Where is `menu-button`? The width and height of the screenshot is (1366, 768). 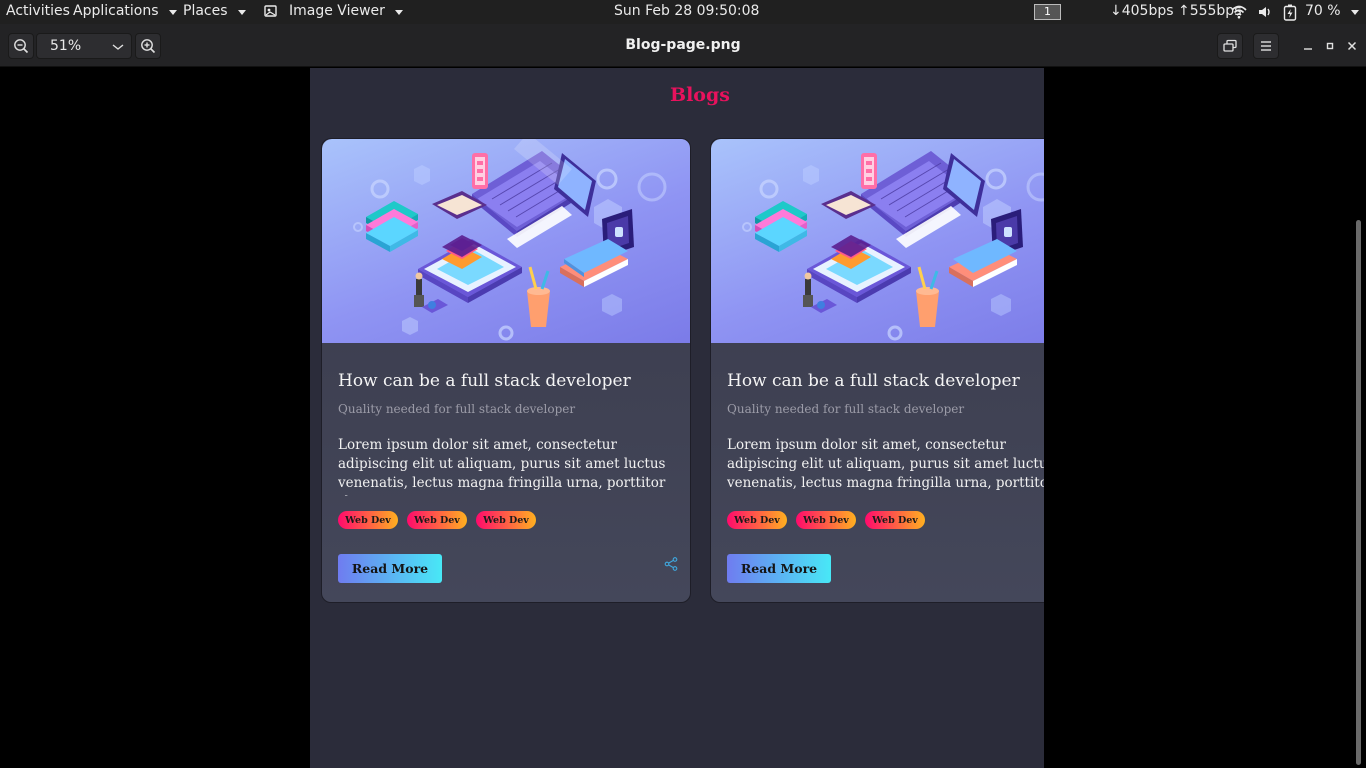 menu-button is located at coordinates (1266, 46).